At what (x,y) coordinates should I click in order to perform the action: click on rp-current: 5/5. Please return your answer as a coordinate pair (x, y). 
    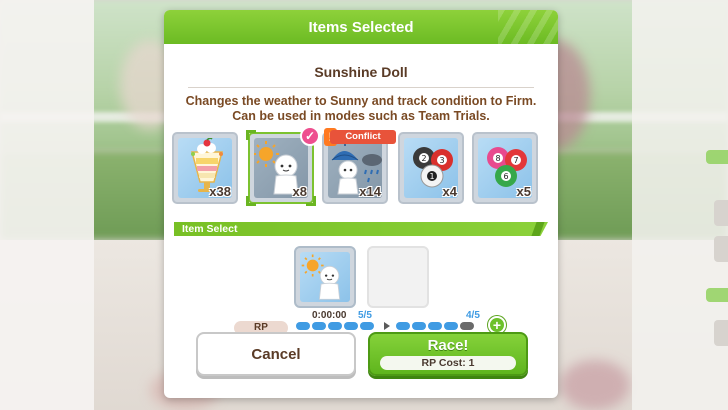
    Looking at the image, I should click on (365, 315).